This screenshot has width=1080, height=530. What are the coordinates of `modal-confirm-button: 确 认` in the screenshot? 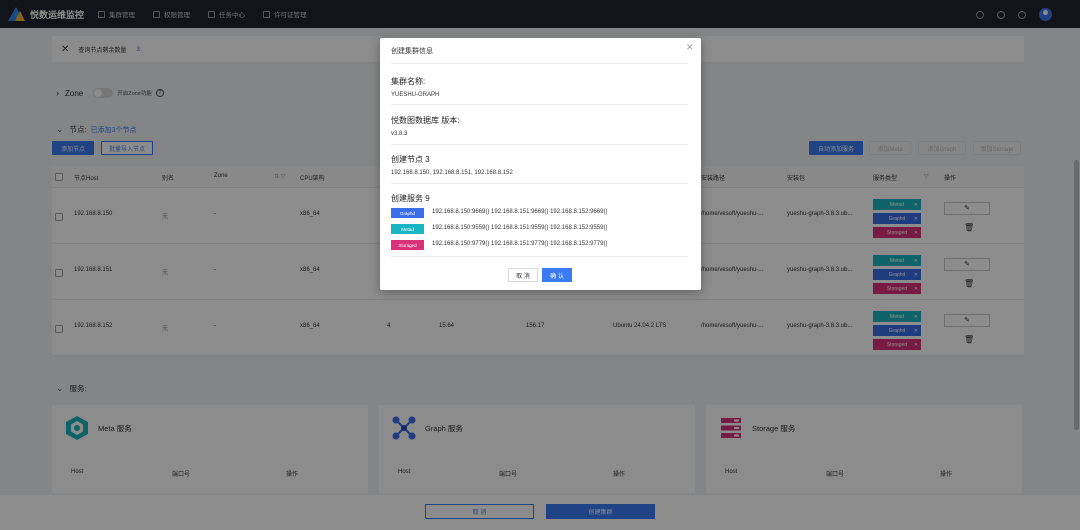 It's located at (557, 275).